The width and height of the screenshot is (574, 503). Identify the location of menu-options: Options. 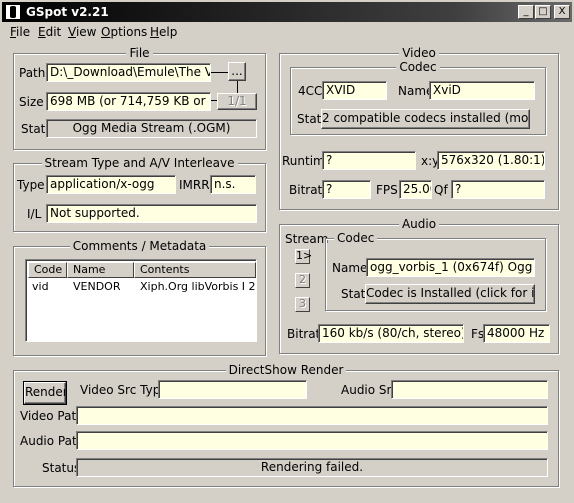
(124, 32).